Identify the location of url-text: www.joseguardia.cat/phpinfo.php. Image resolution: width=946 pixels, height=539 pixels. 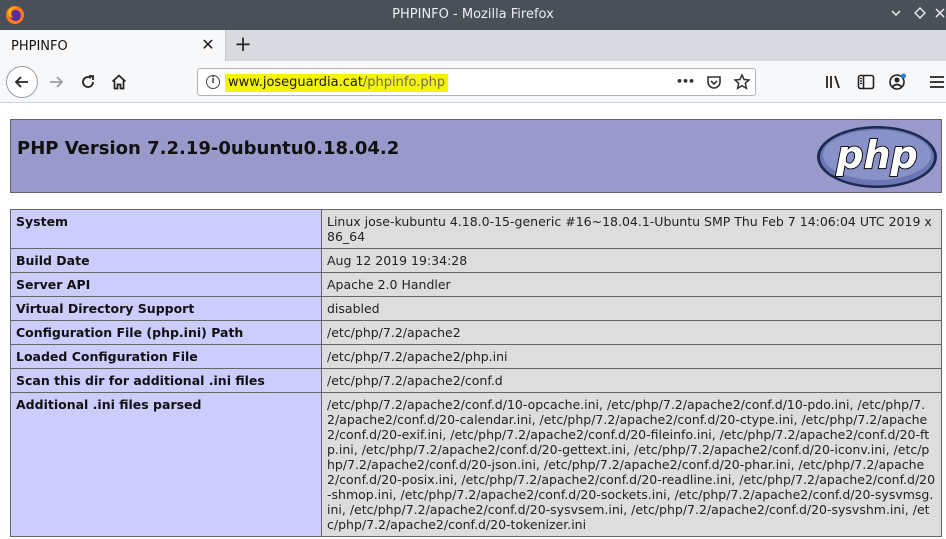
(337, 83).